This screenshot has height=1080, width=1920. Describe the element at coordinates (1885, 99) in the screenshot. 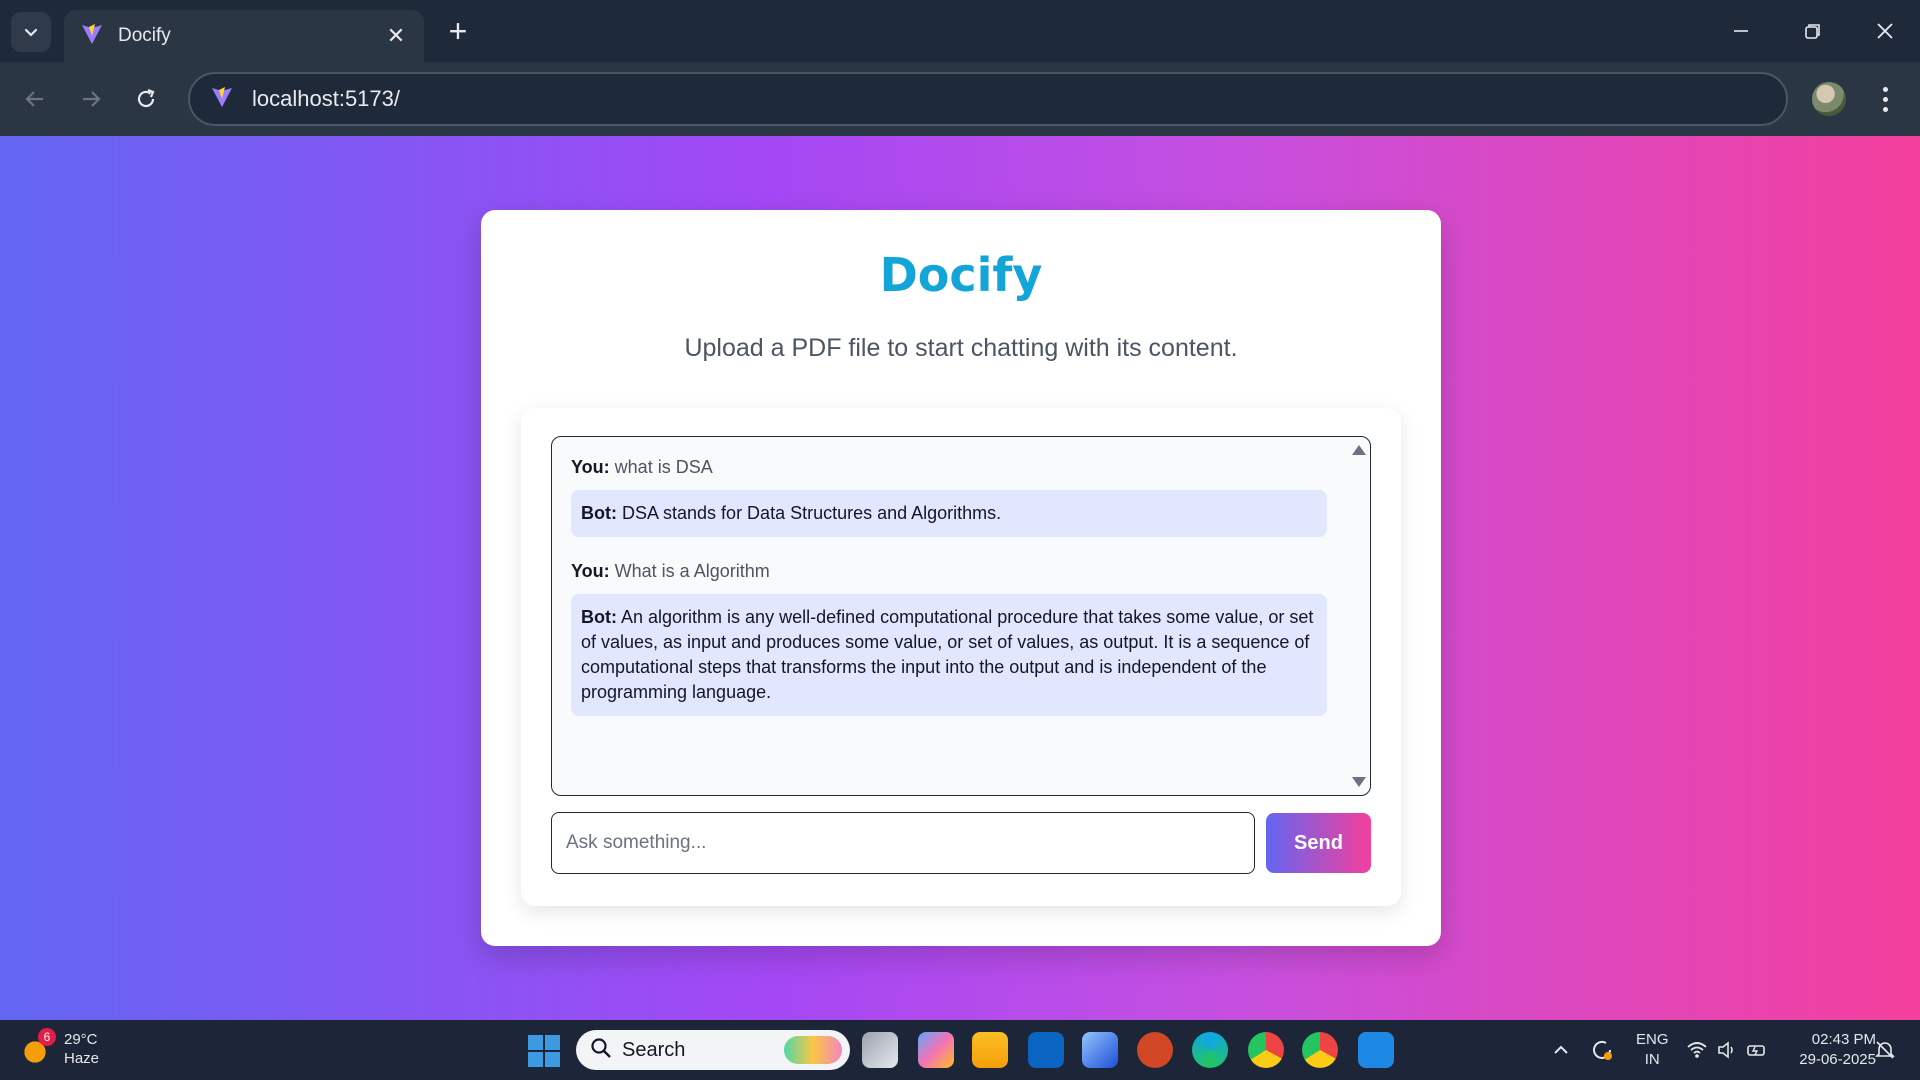

I see `more-icon` at that location.